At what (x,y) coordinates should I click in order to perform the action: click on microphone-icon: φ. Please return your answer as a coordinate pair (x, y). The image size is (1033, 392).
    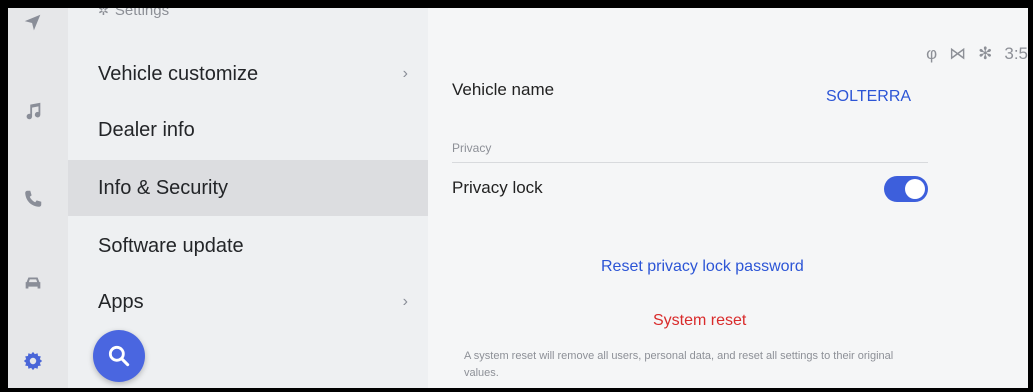
    Looking at the image, I should click on (932, 53).